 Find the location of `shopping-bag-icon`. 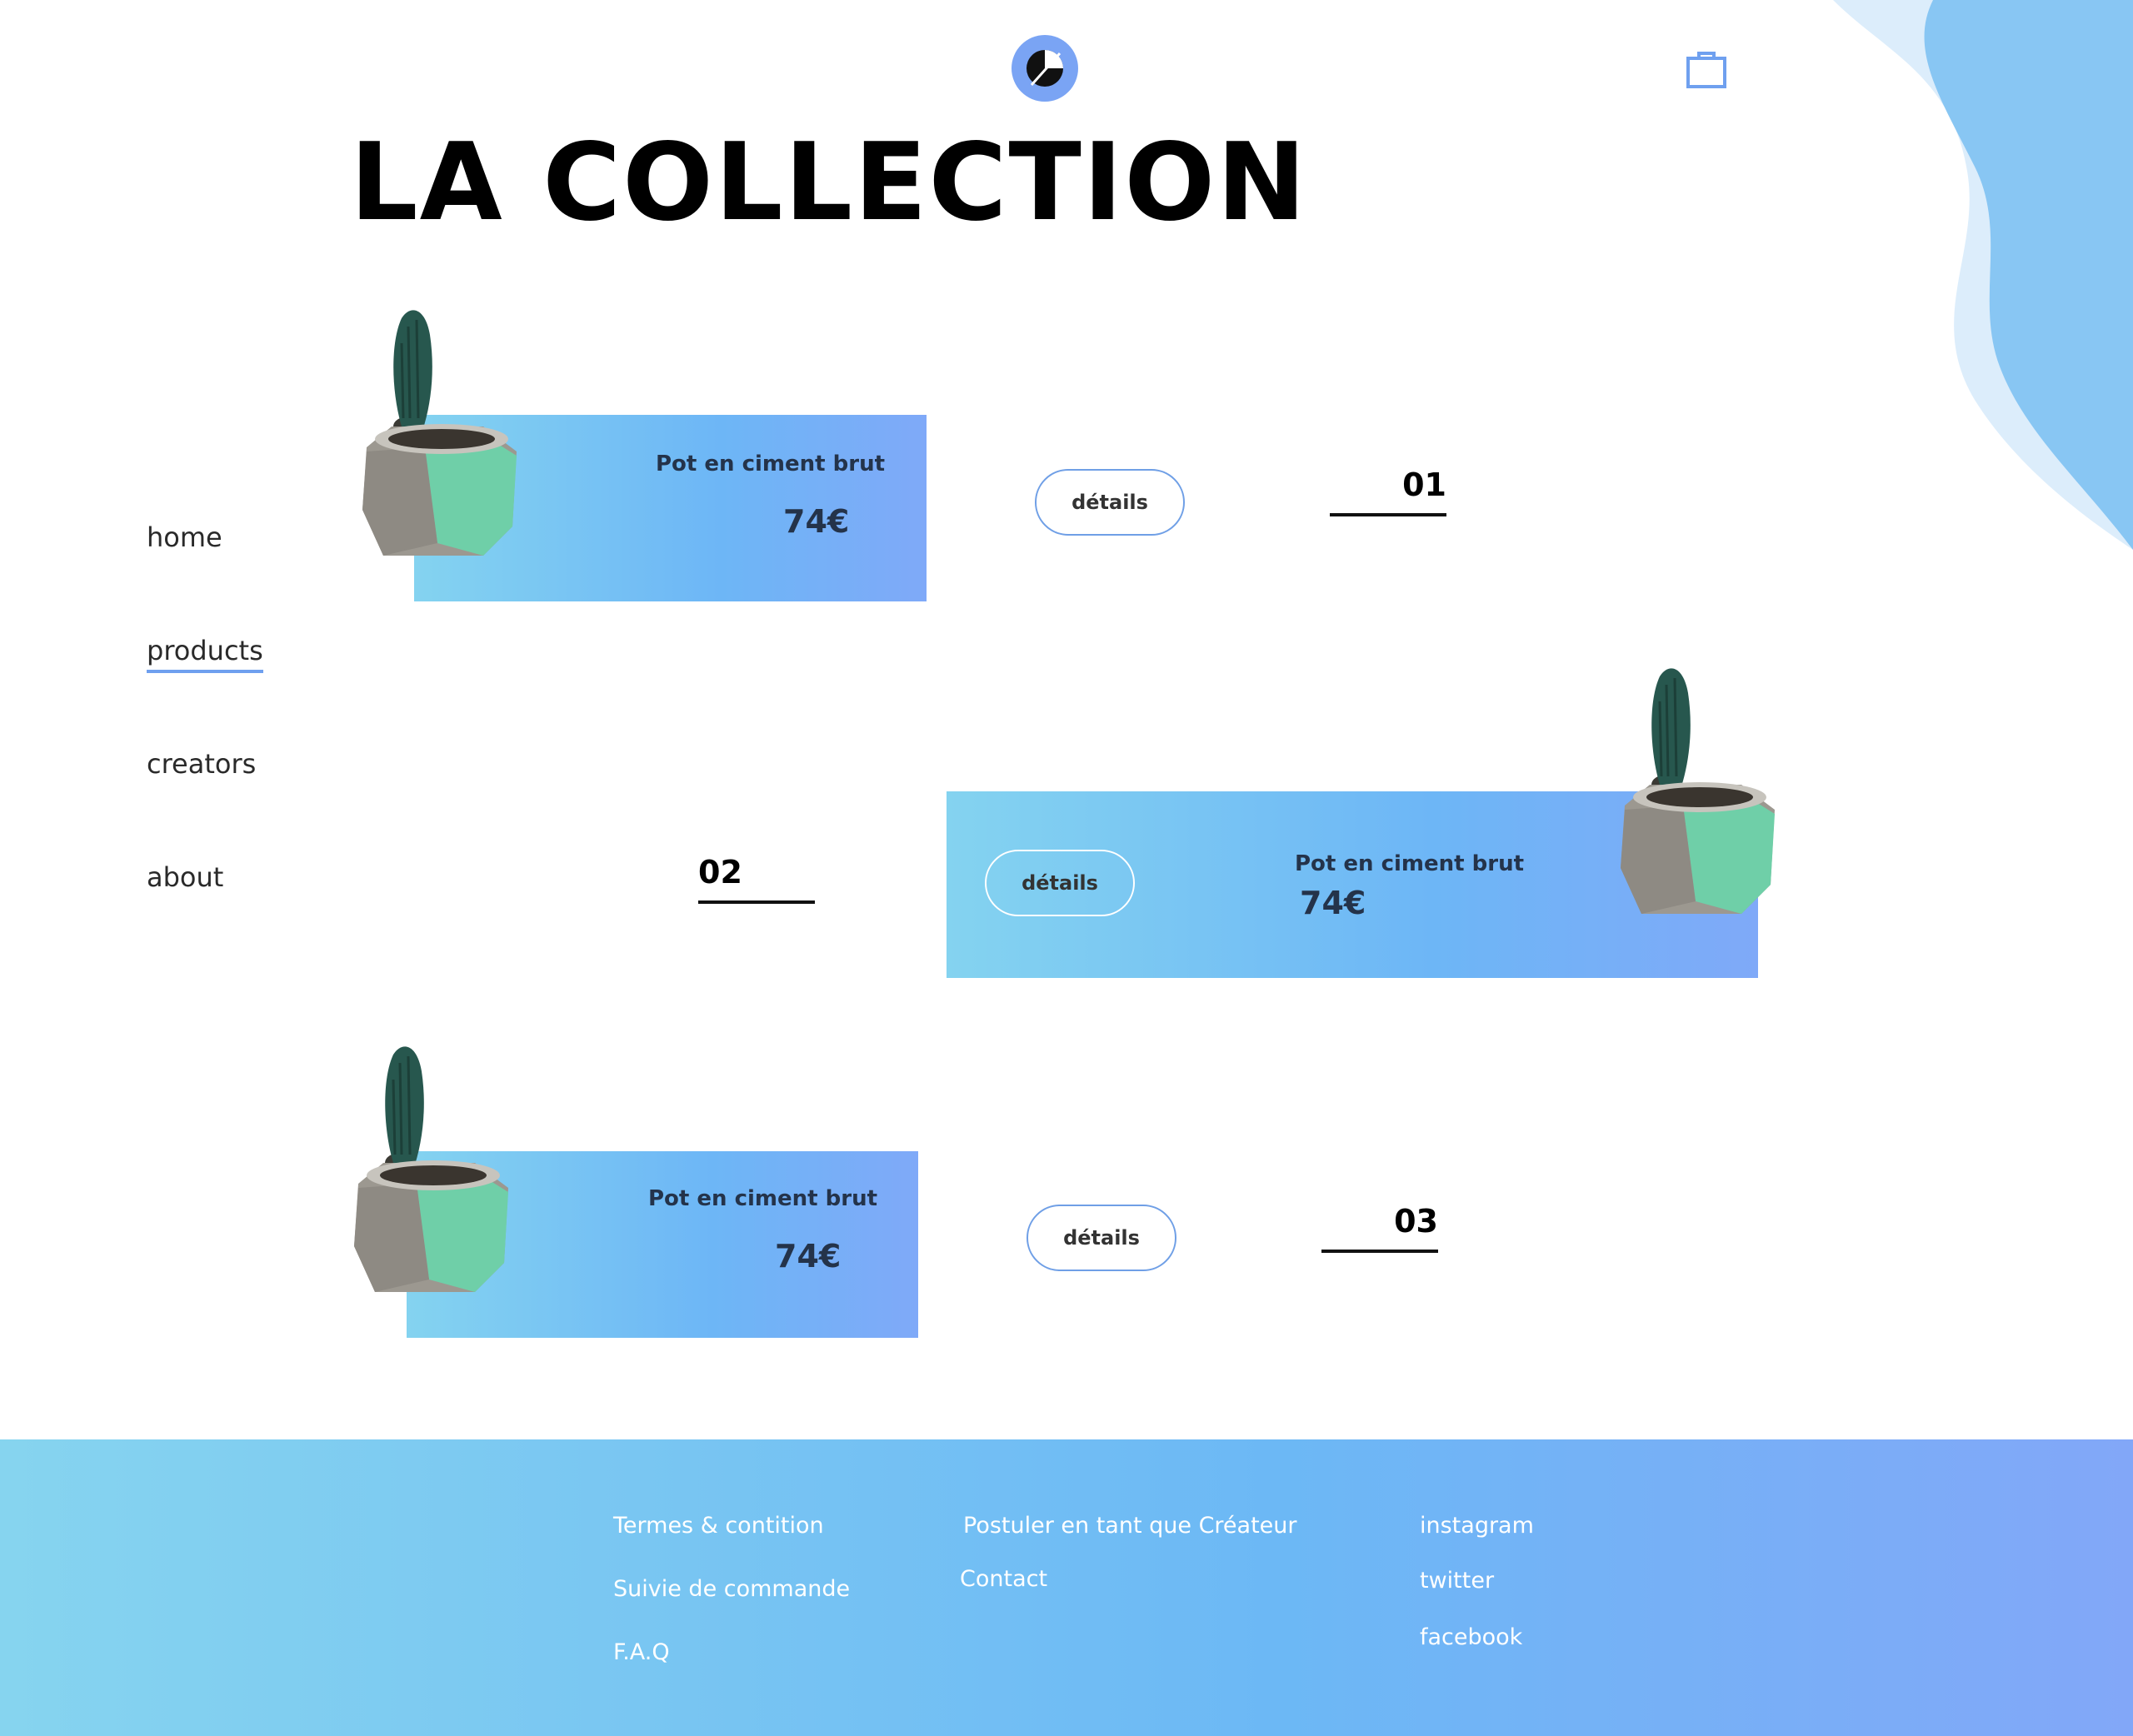

shopping-bag-icon is located at coordinates (1707, 68).